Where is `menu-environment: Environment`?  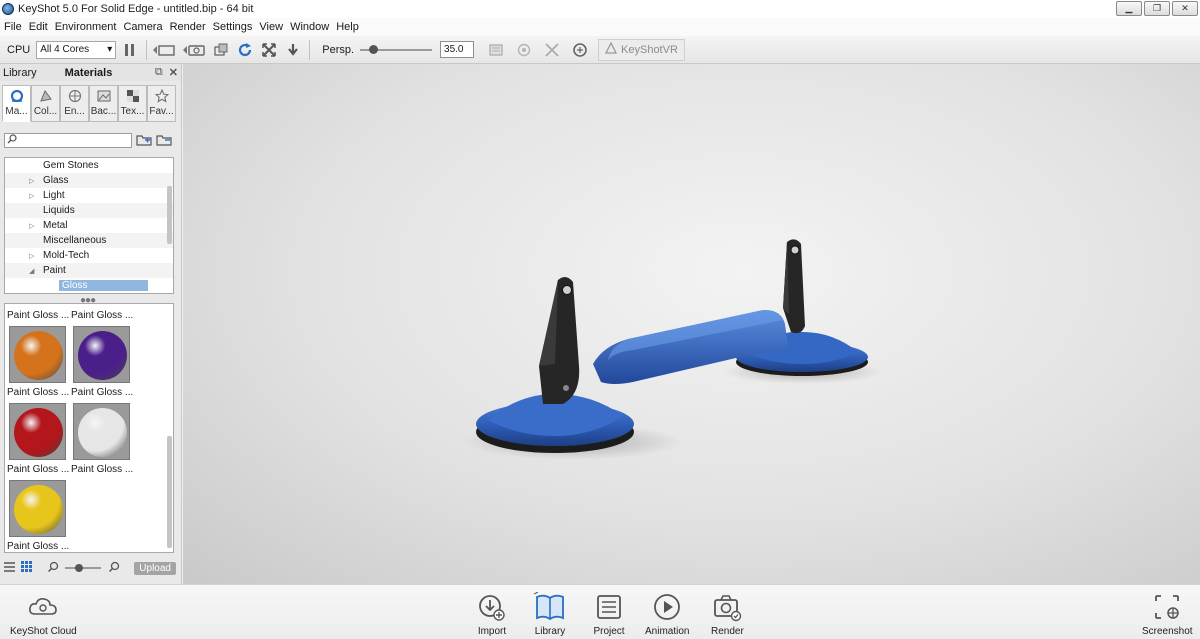 menu-environment: Environment is located at coordinates (88, 27).